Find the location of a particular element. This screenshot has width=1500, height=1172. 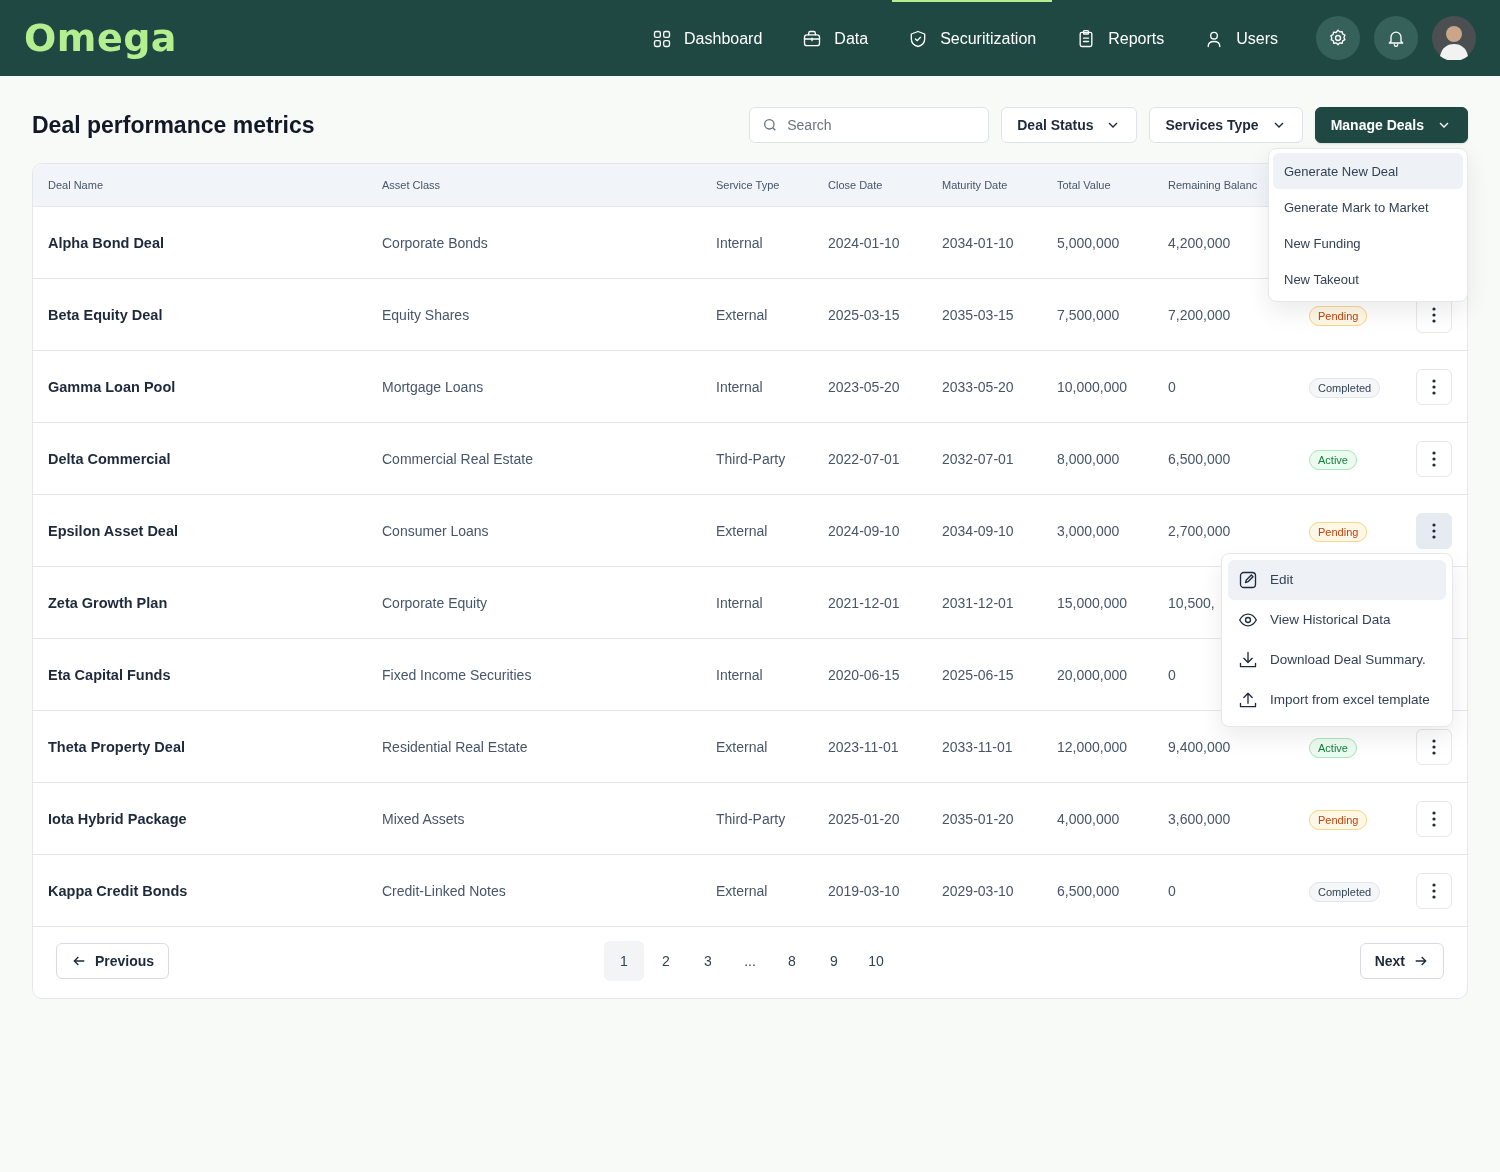

table-cell: Delta Commercial is located at coordinates (109, 458).